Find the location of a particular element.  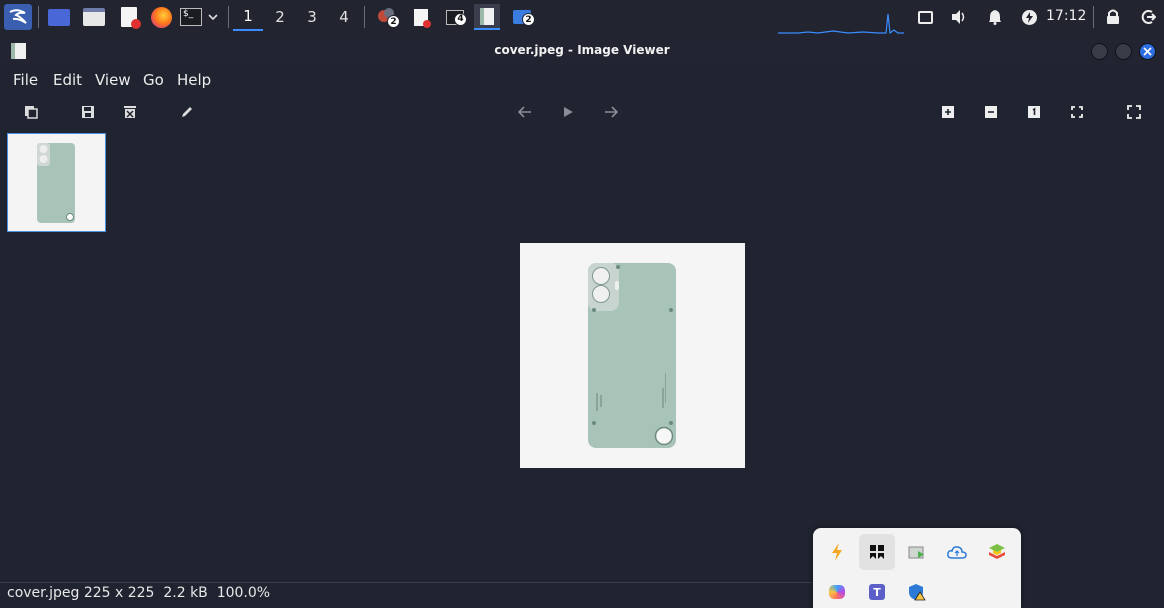

copy-icon is located at coordinates (31, 112).